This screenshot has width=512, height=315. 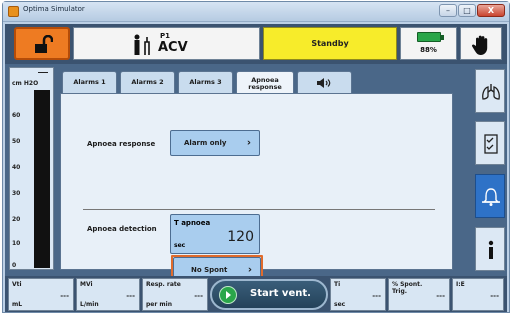 What do you see at coordinates (159, 304) in the screenshot?
I see `resp-rate-unit: per min` at bounding box center [159, 304].